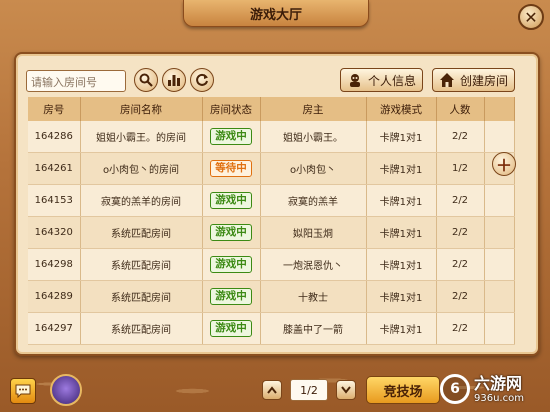 Image resolution: width=550 pixels, height=412 pixels. What do you see at coordinates (141, 200) in the screenshot?
I see `room-name: 寂寞的羔羊的房间` at bounding box center [141, 200].